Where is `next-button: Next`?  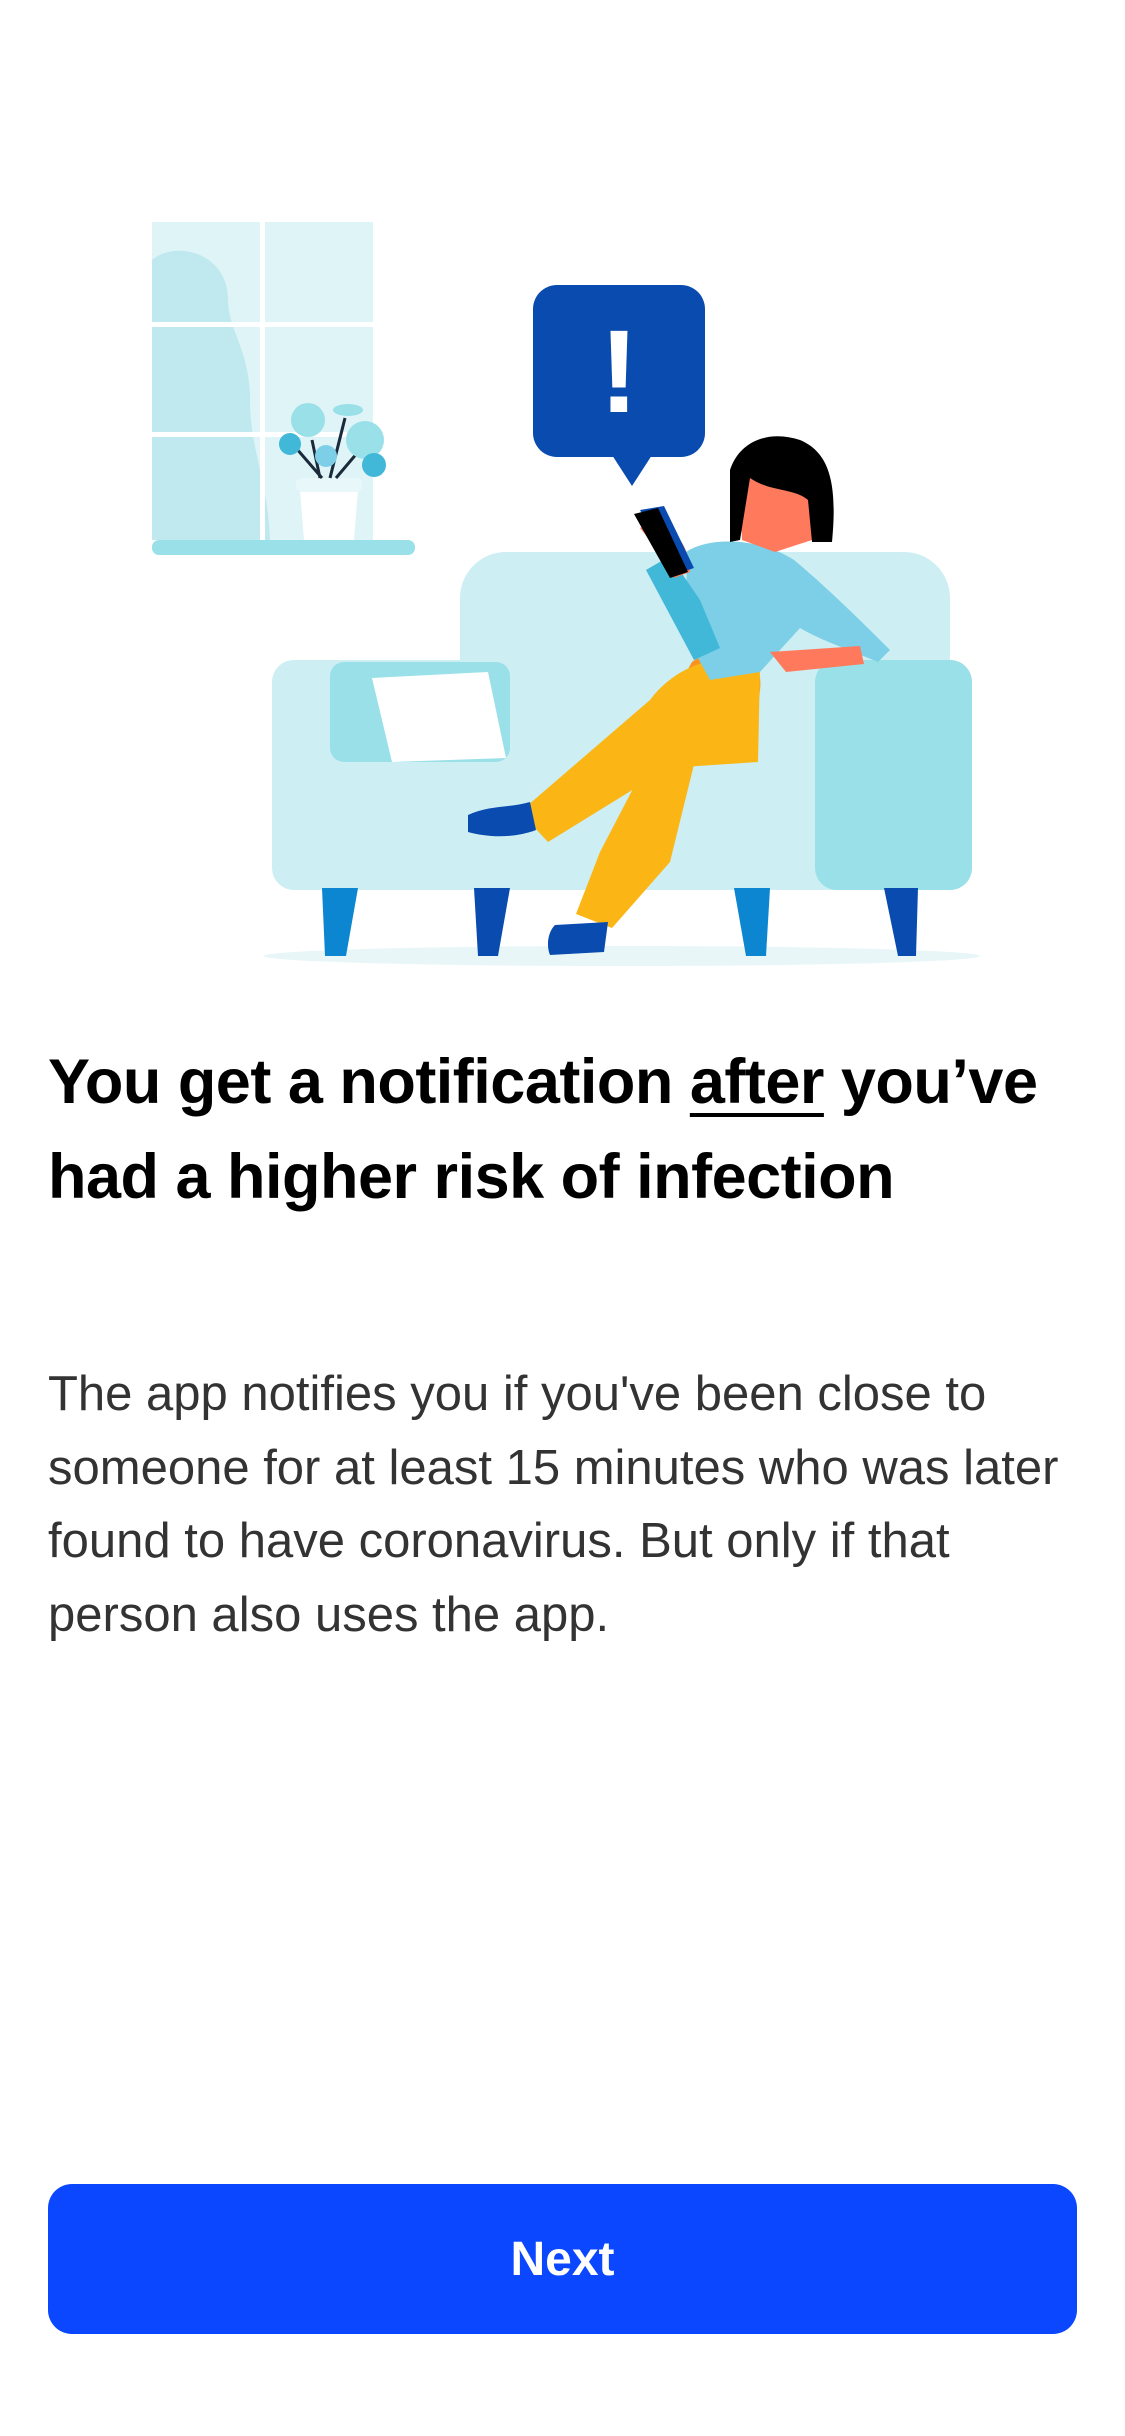 next-button: Next is located at coordinates (562, 2259).